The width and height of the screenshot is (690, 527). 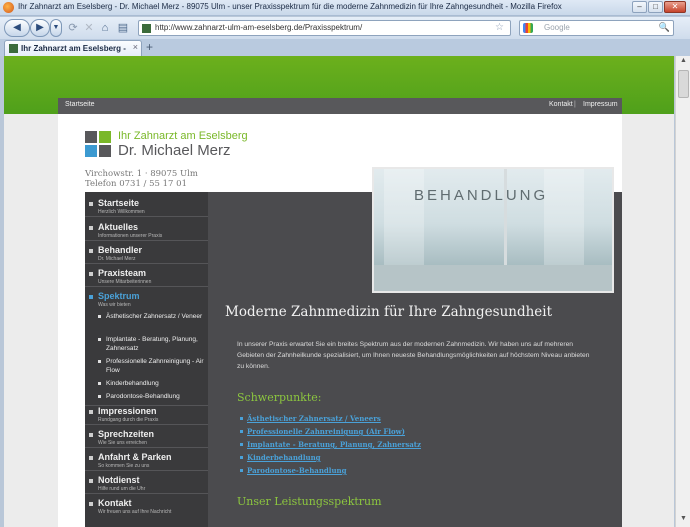 I want to click on minimize-button: –, so click(x=639, y=7).